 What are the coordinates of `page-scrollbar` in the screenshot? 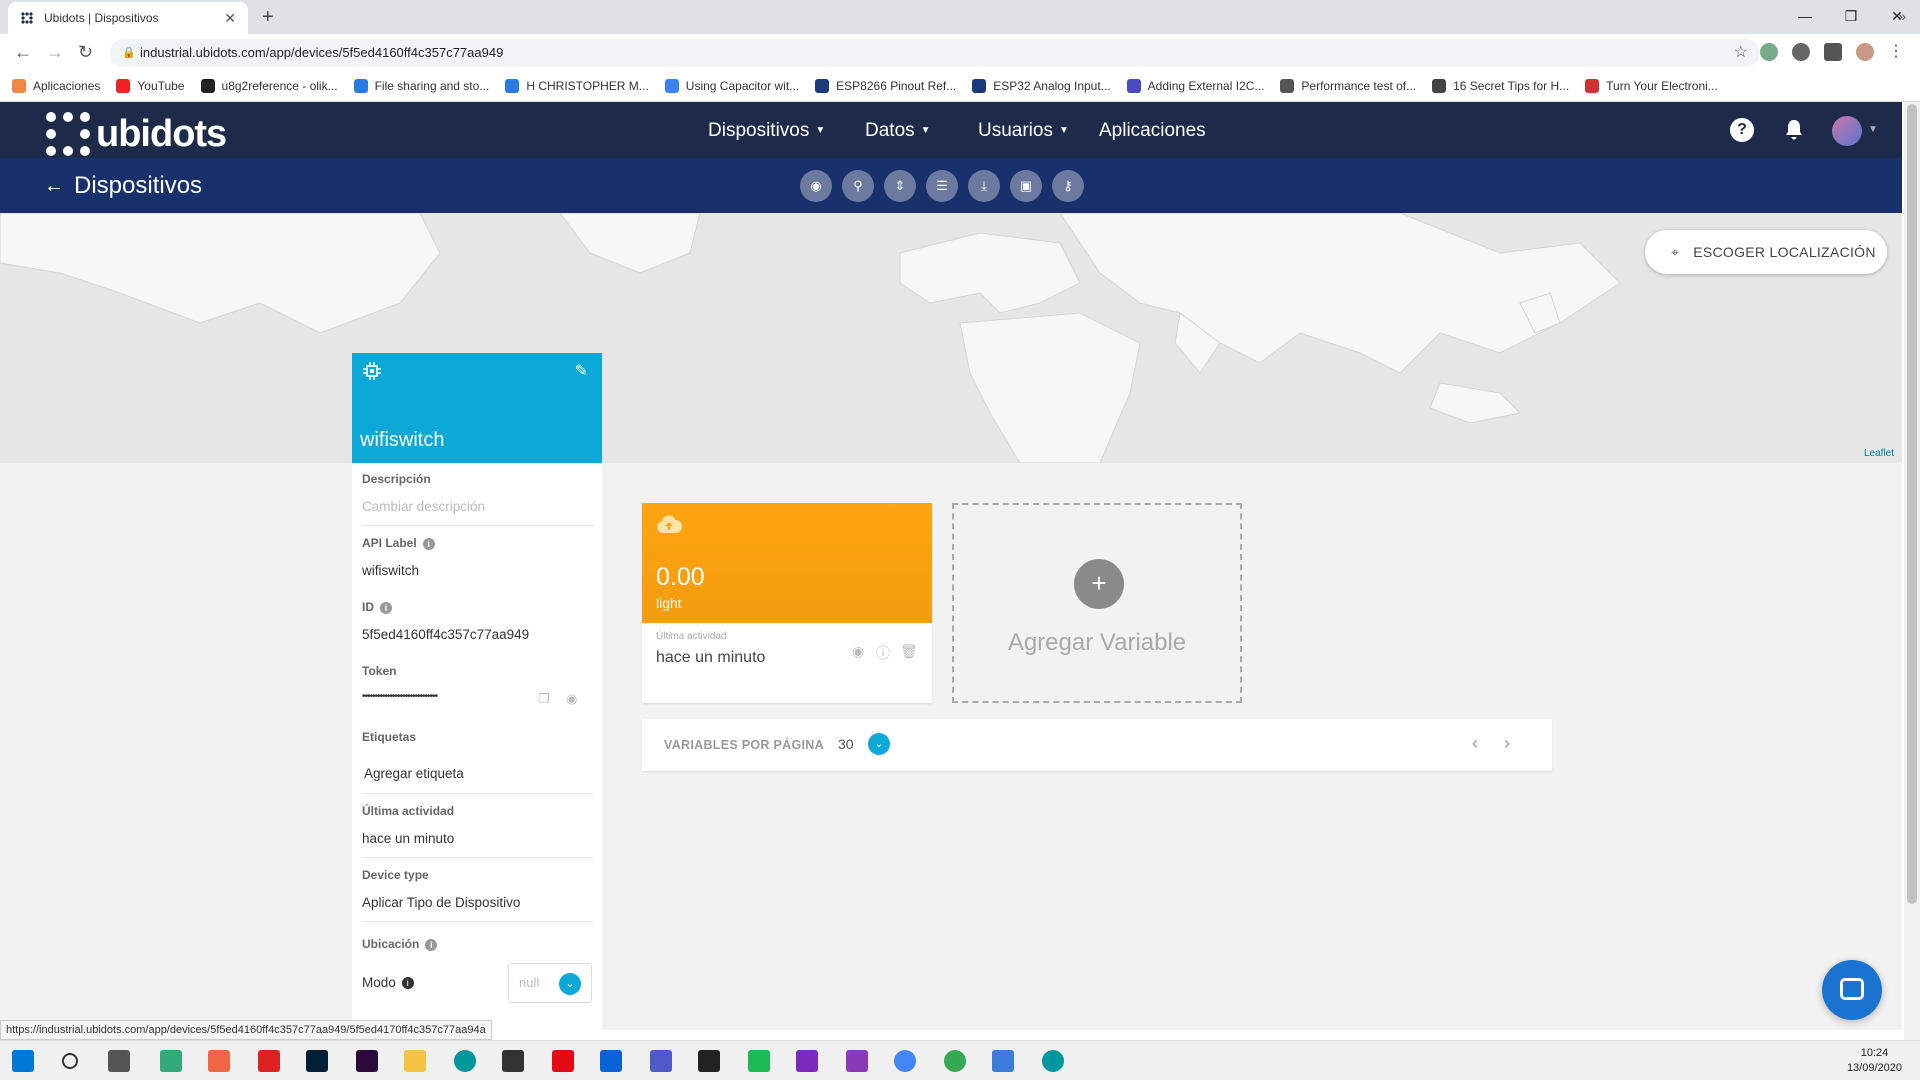 It's located at (1912, 571).